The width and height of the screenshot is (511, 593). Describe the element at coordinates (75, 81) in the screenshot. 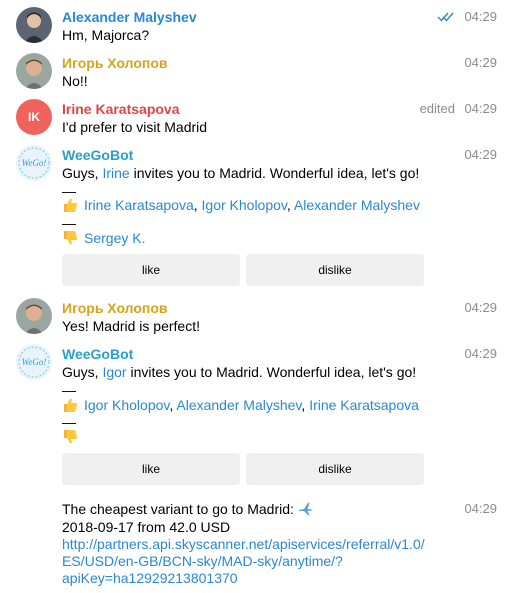

I see `message-text: No!!` at that location.